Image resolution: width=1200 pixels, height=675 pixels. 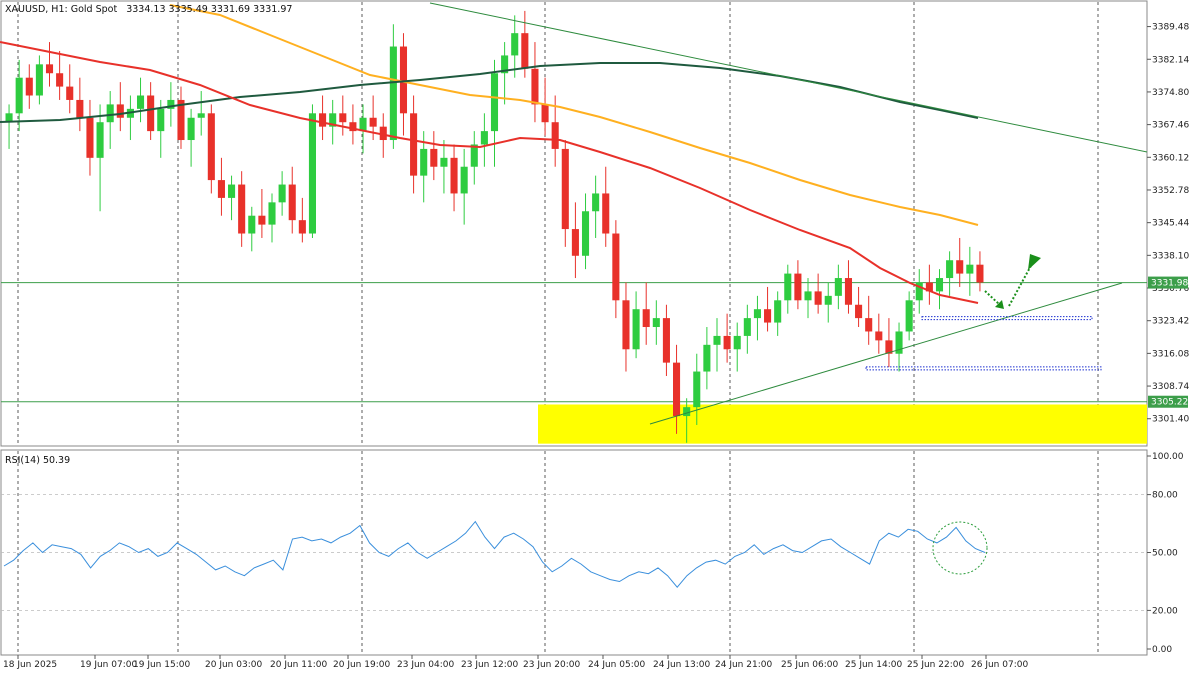 I want to click on rsi-tick-label: 50.00, so click(x=1165, y=554).